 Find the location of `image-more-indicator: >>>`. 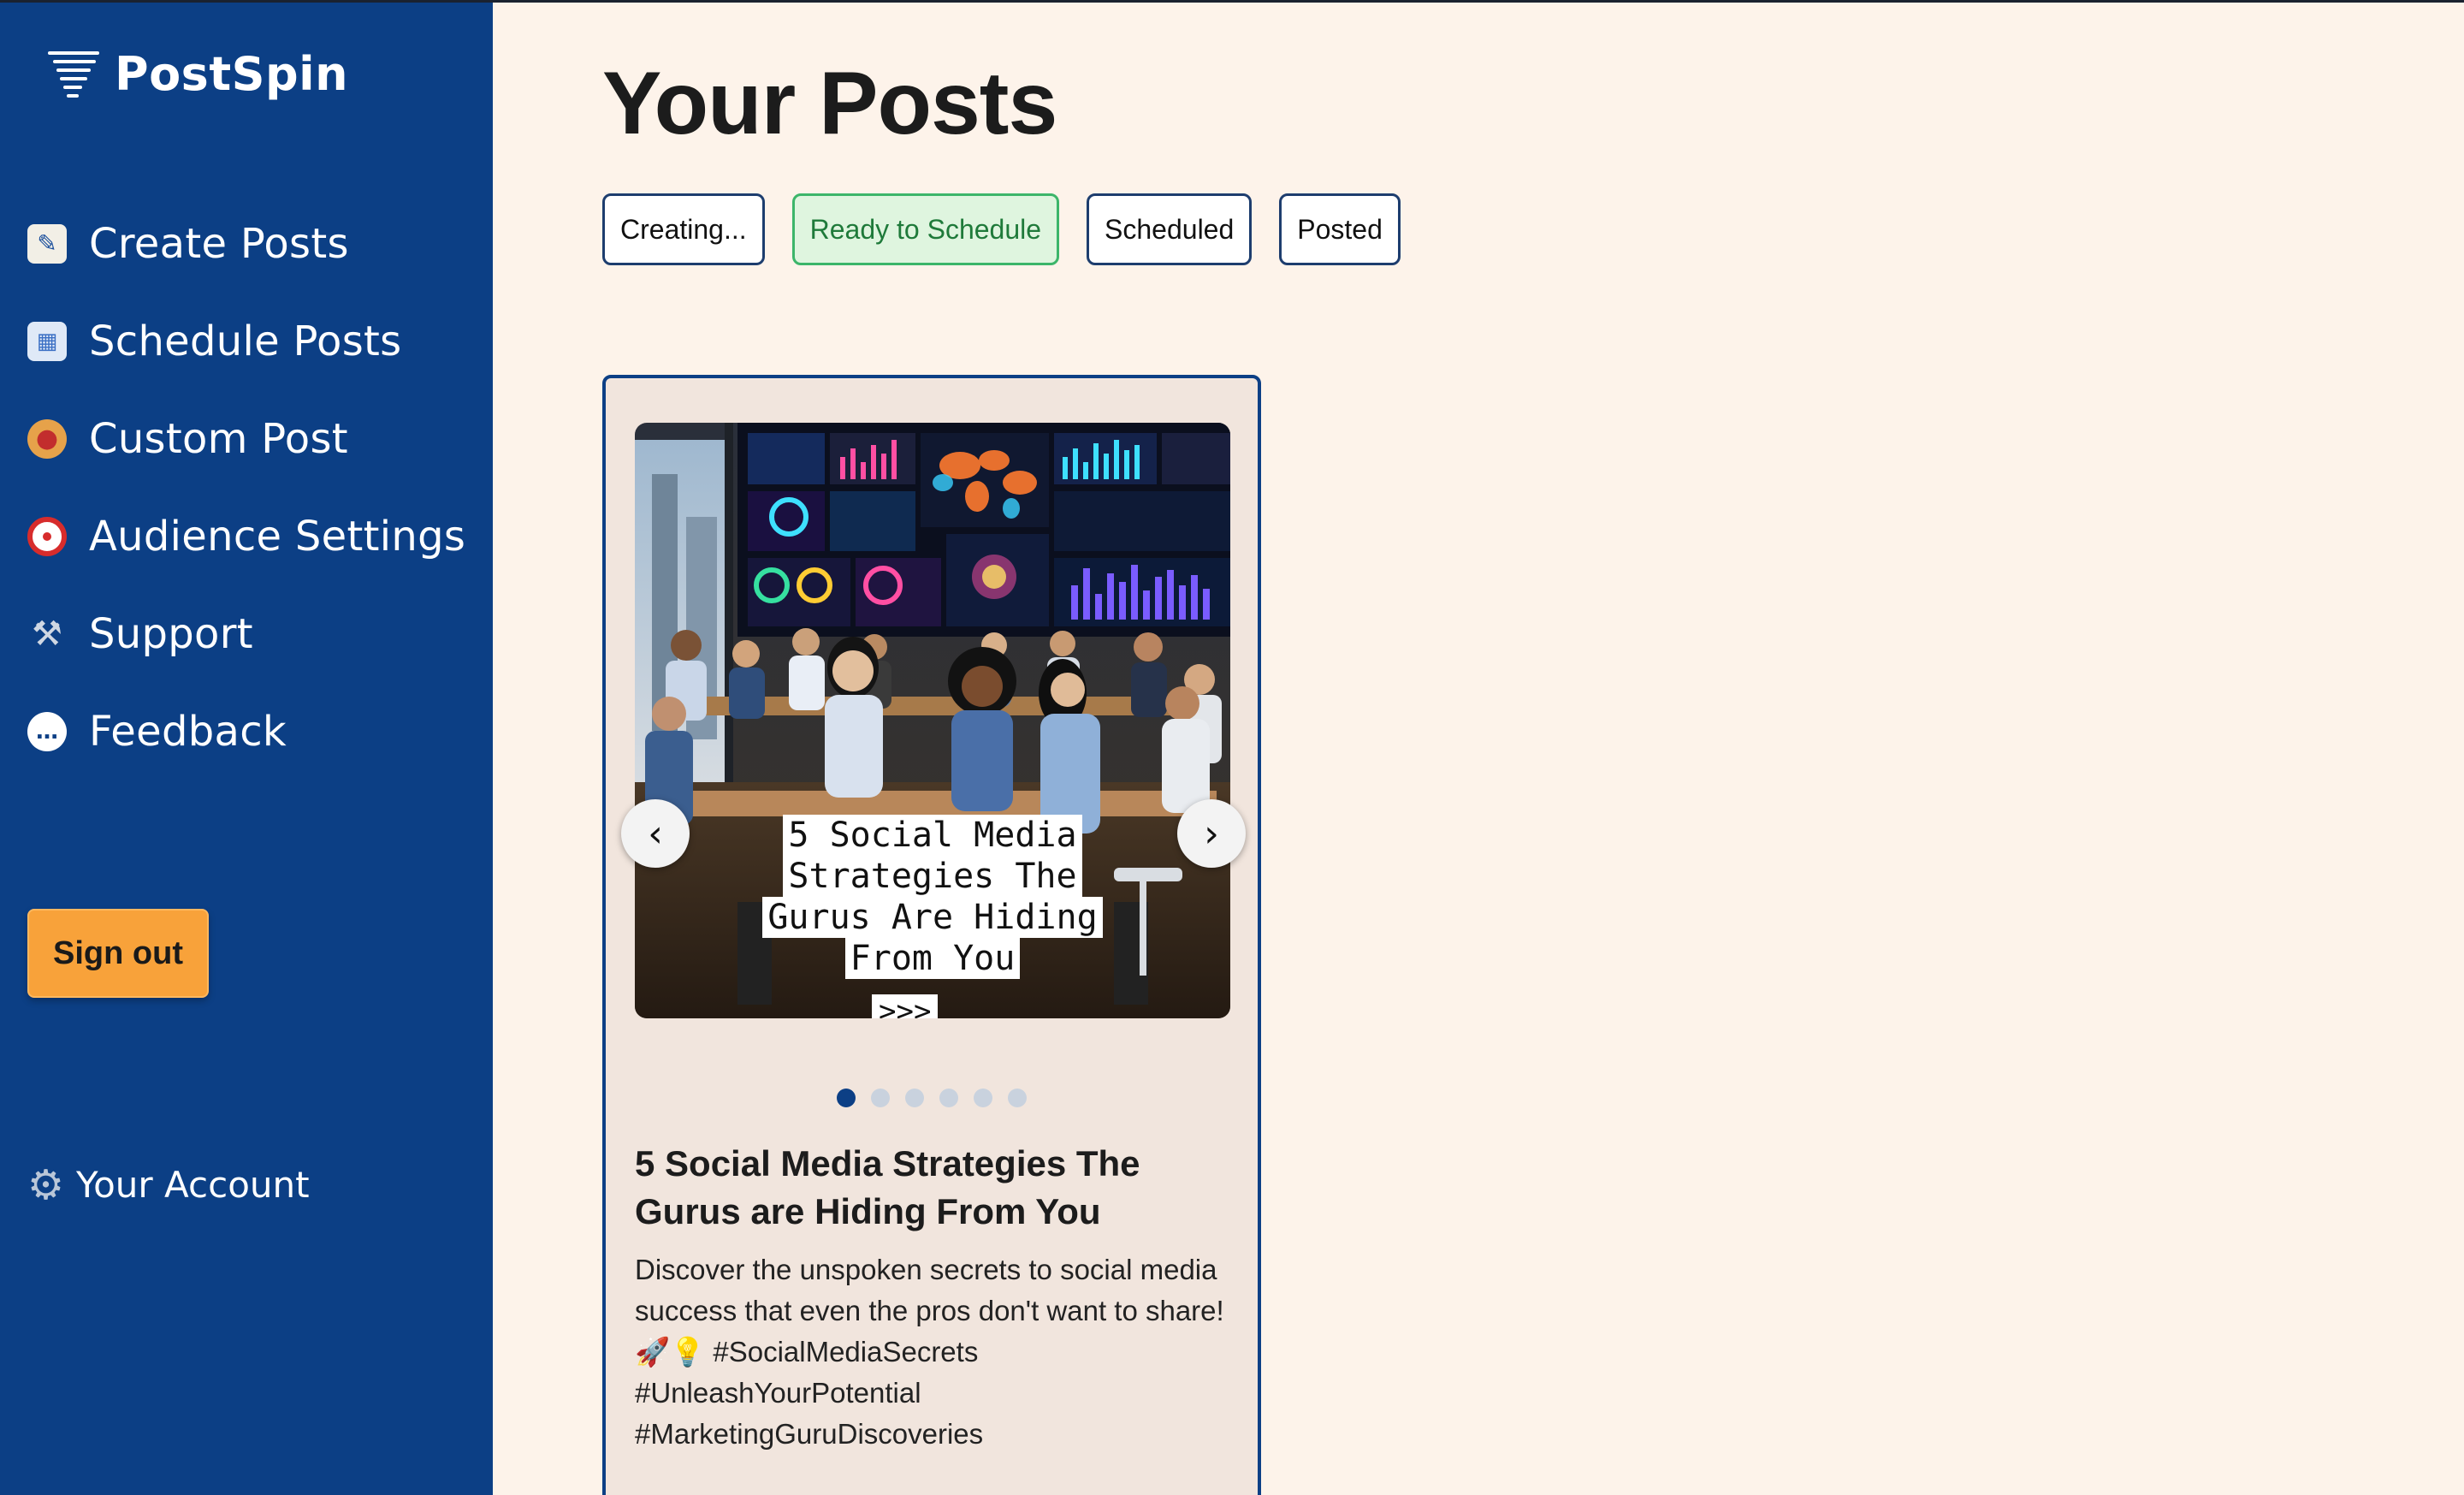

image-more-indicator: >>> is located at coordinates (905, 1006).